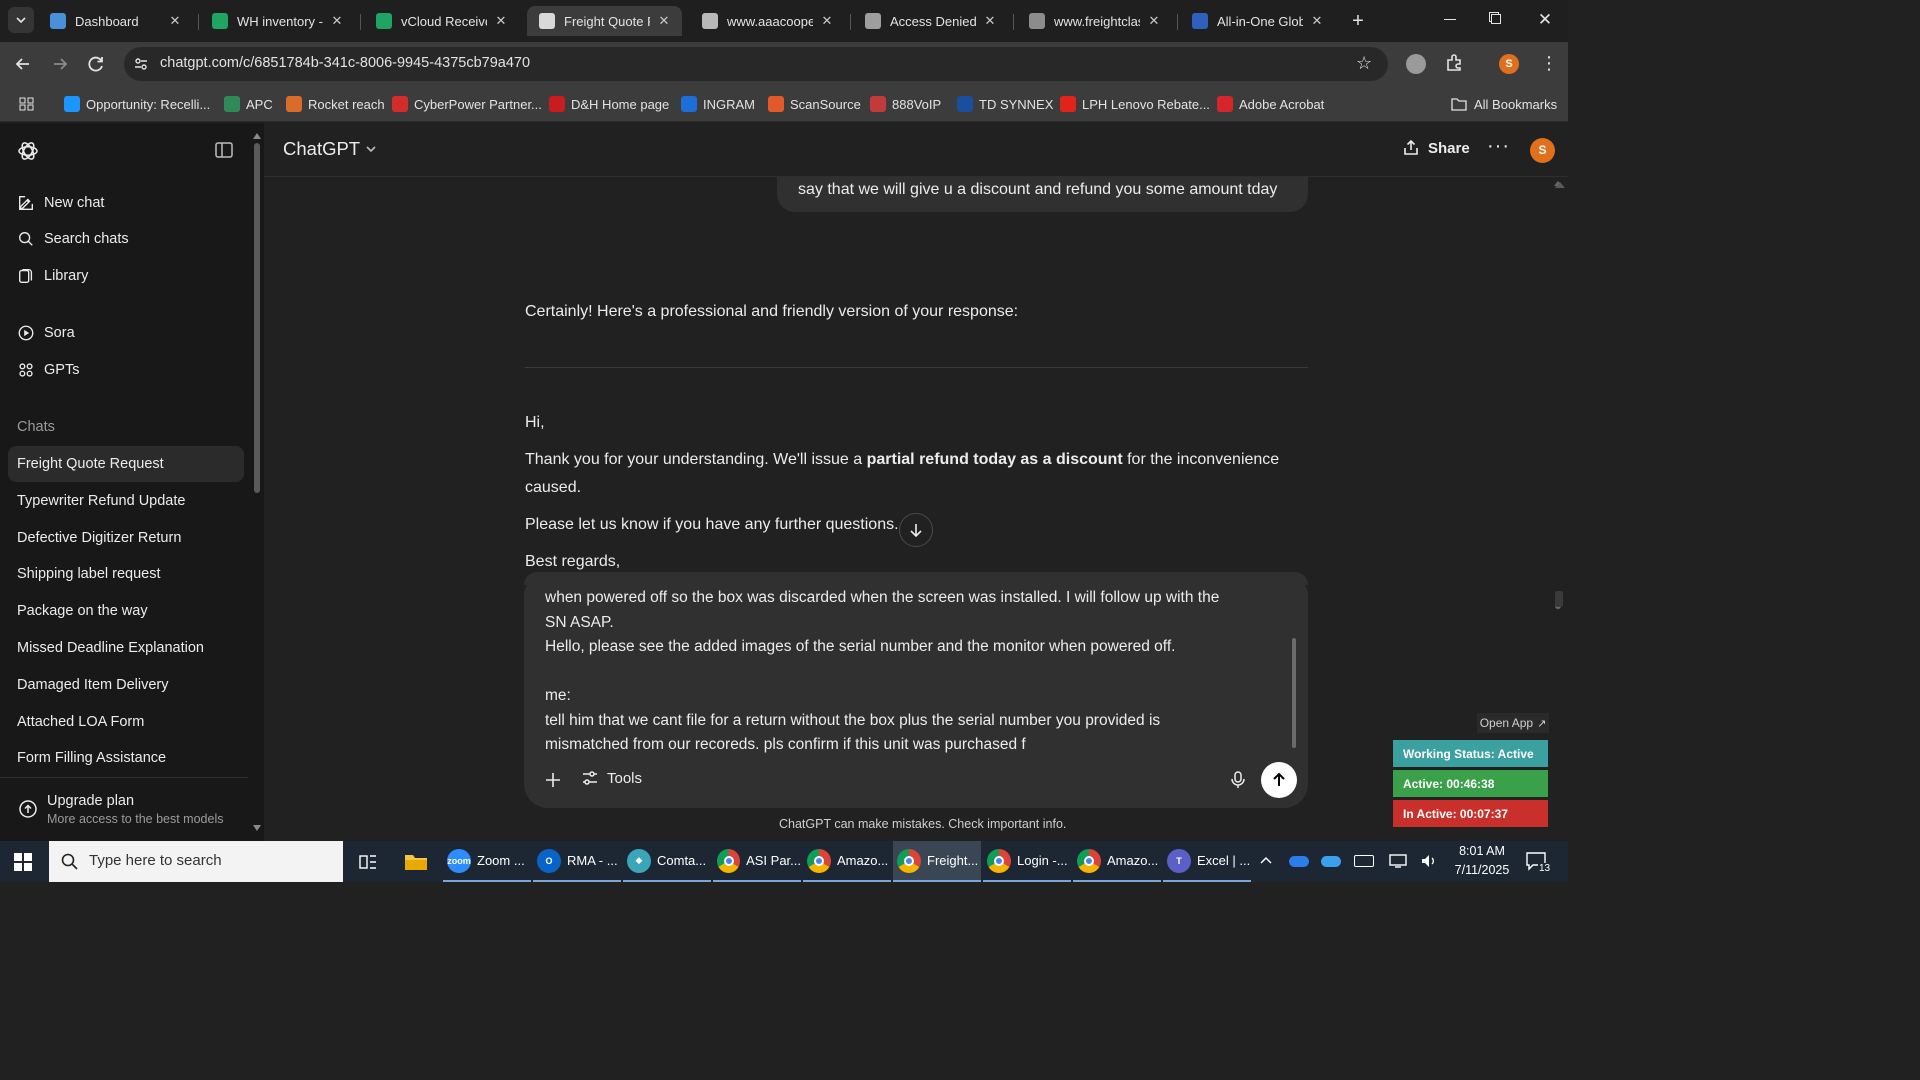 This screenshot has height=1080, width=1920. What do you see at coordinates (126, 685) in the screenshot?
I see `chat-history-item: Damaged Item Delivery` at bounding box center [126, 685].